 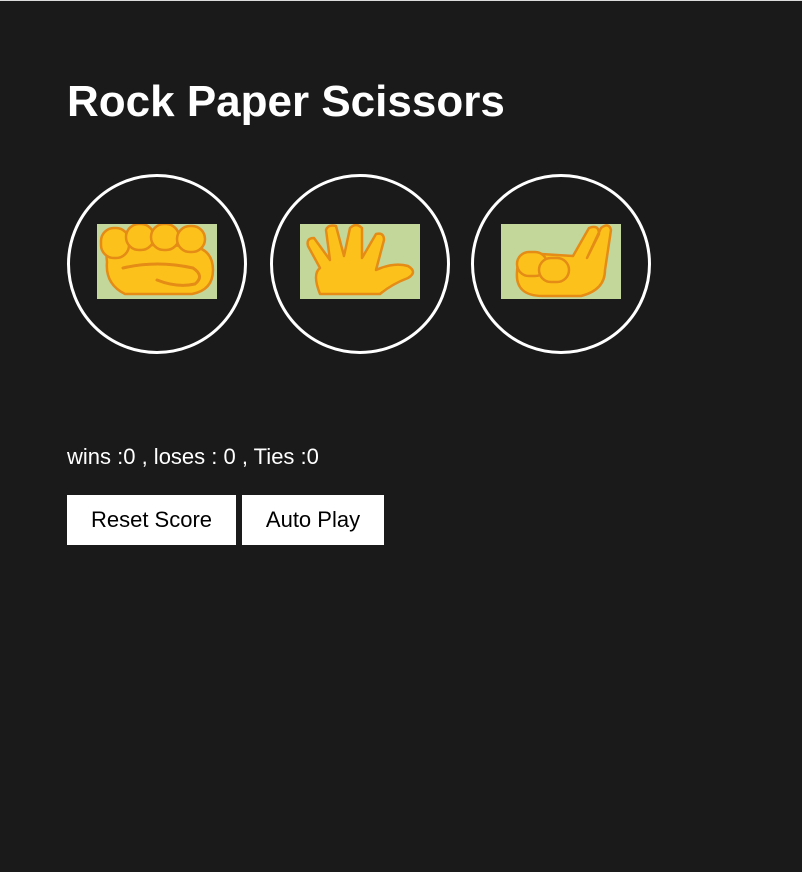 I want to click on auto-play-button: Auto Play, so click(x=313, y=520).